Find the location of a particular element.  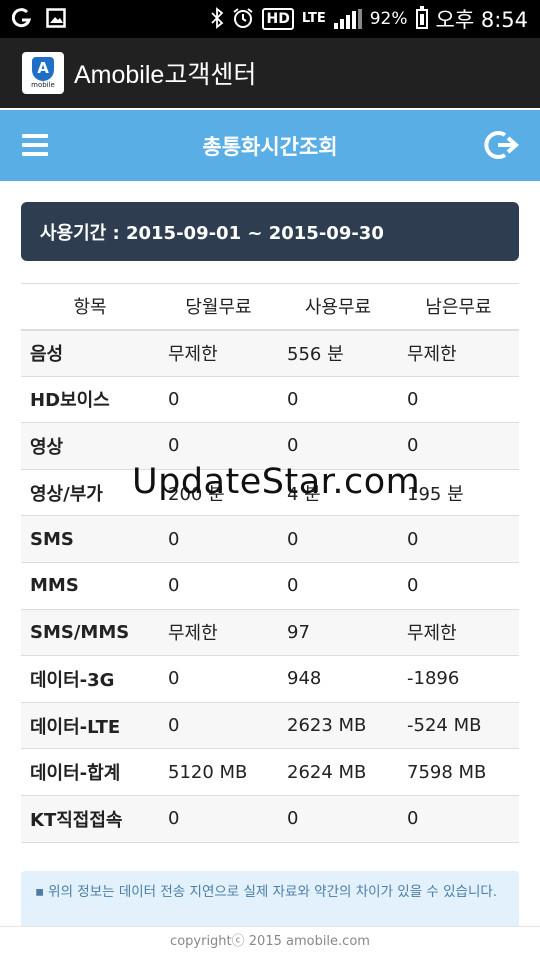

app-bar: A mobile Amobile고객센터 is located at coordinates (270, 73).